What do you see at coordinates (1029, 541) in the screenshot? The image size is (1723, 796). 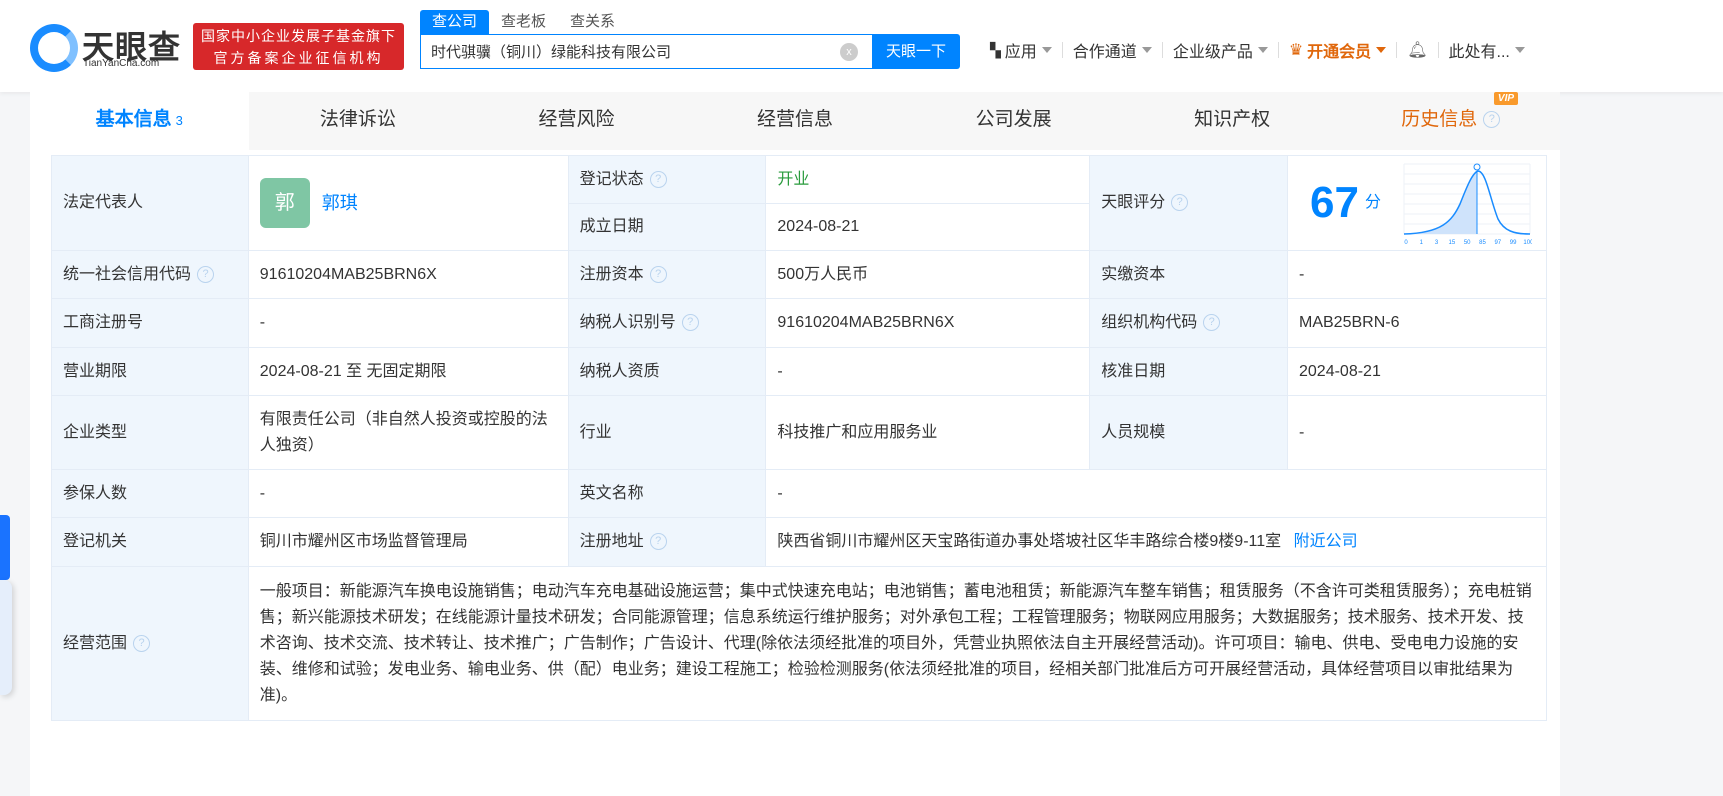 I see `address-value: 陕西省铜川市耀州区天宝路街道办事处塔坡社区华丰路综合楼9楼9-11室` at bounding box center [1029, 541].